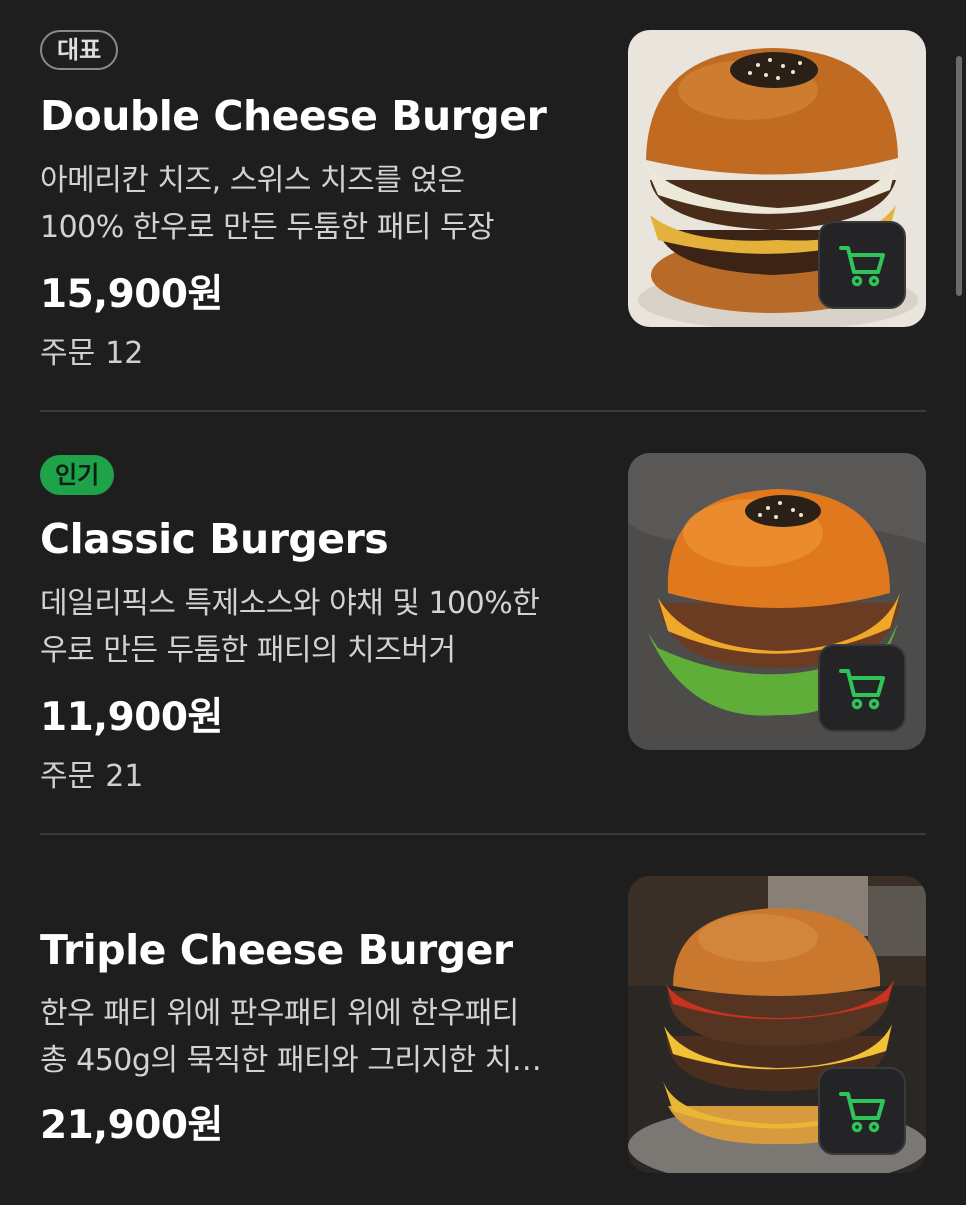  Describe the element at coordinates (777, 601) in the screenshot. I see `classic-burger-photo` at that location.